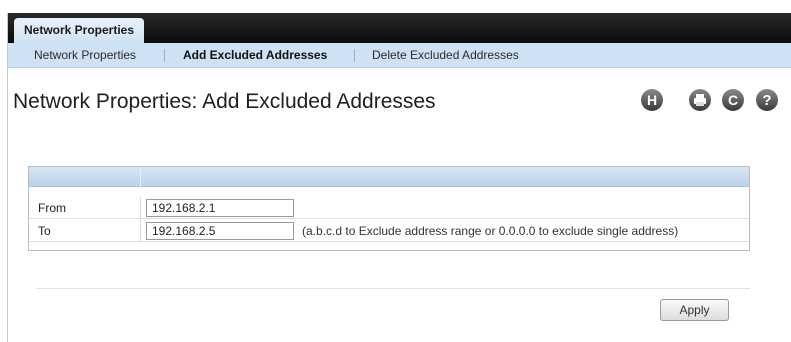 This screenshot has width=791, height=342. I want to click on from-address-input, so click(220, 208).